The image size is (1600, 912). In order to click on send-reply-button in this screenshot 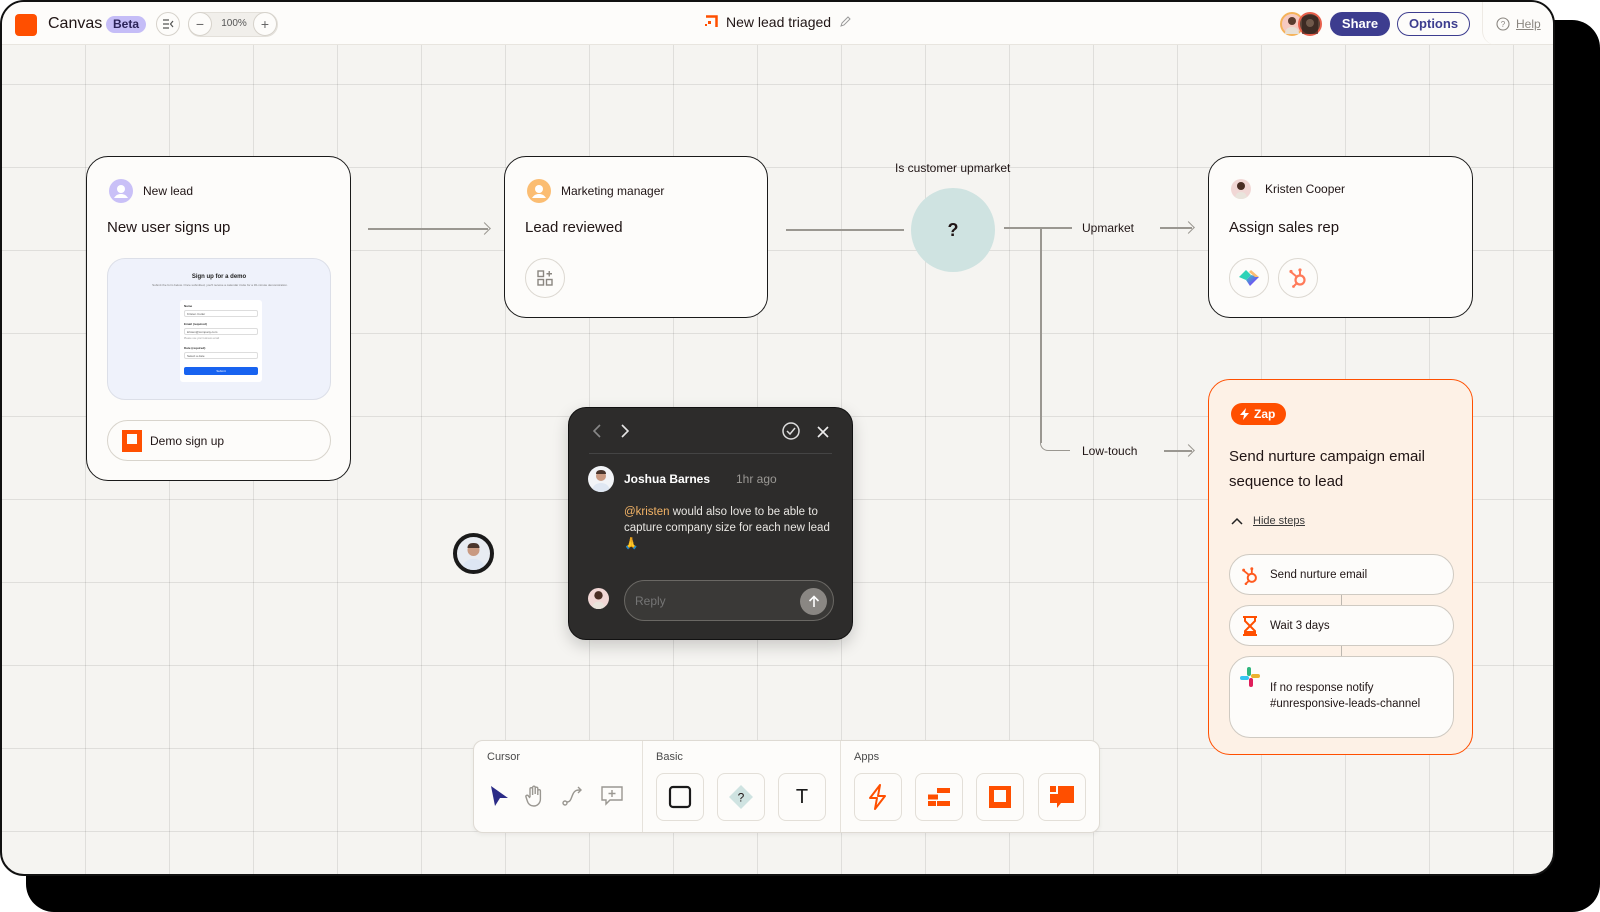, I will do `click(813, 601)`.